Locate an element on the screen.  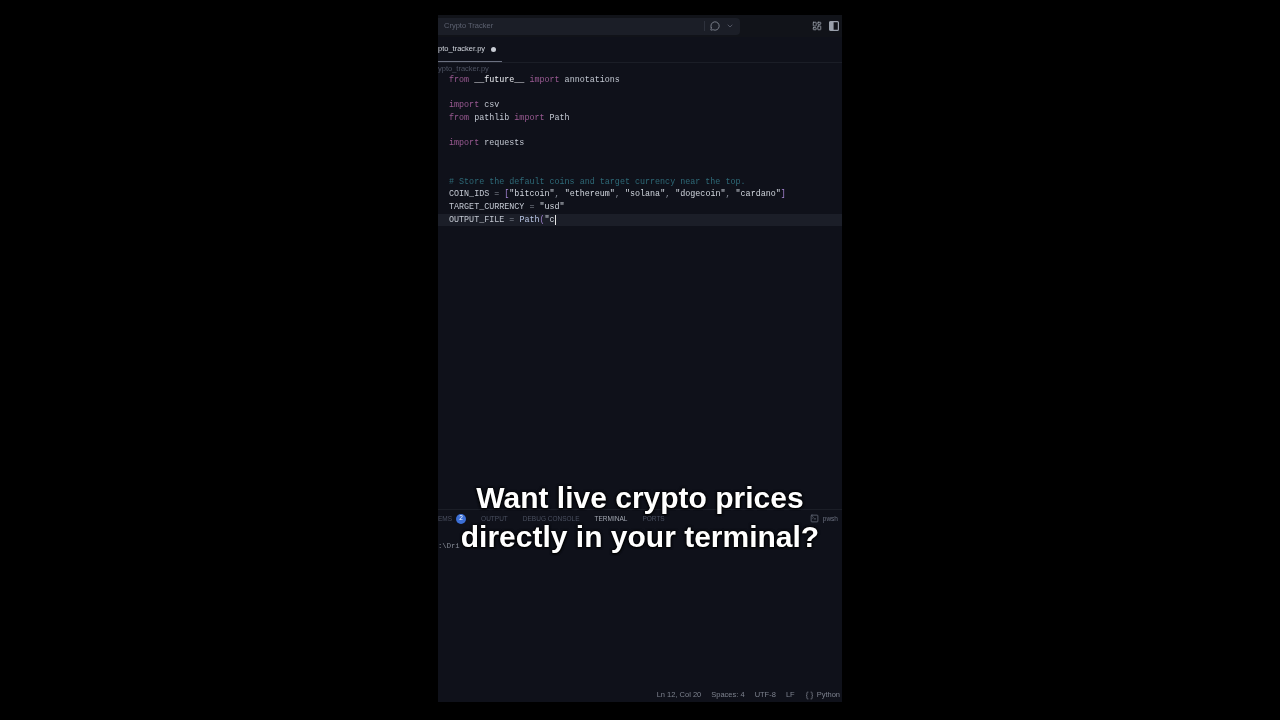
layout-icon is located at coordinates (817, 26).